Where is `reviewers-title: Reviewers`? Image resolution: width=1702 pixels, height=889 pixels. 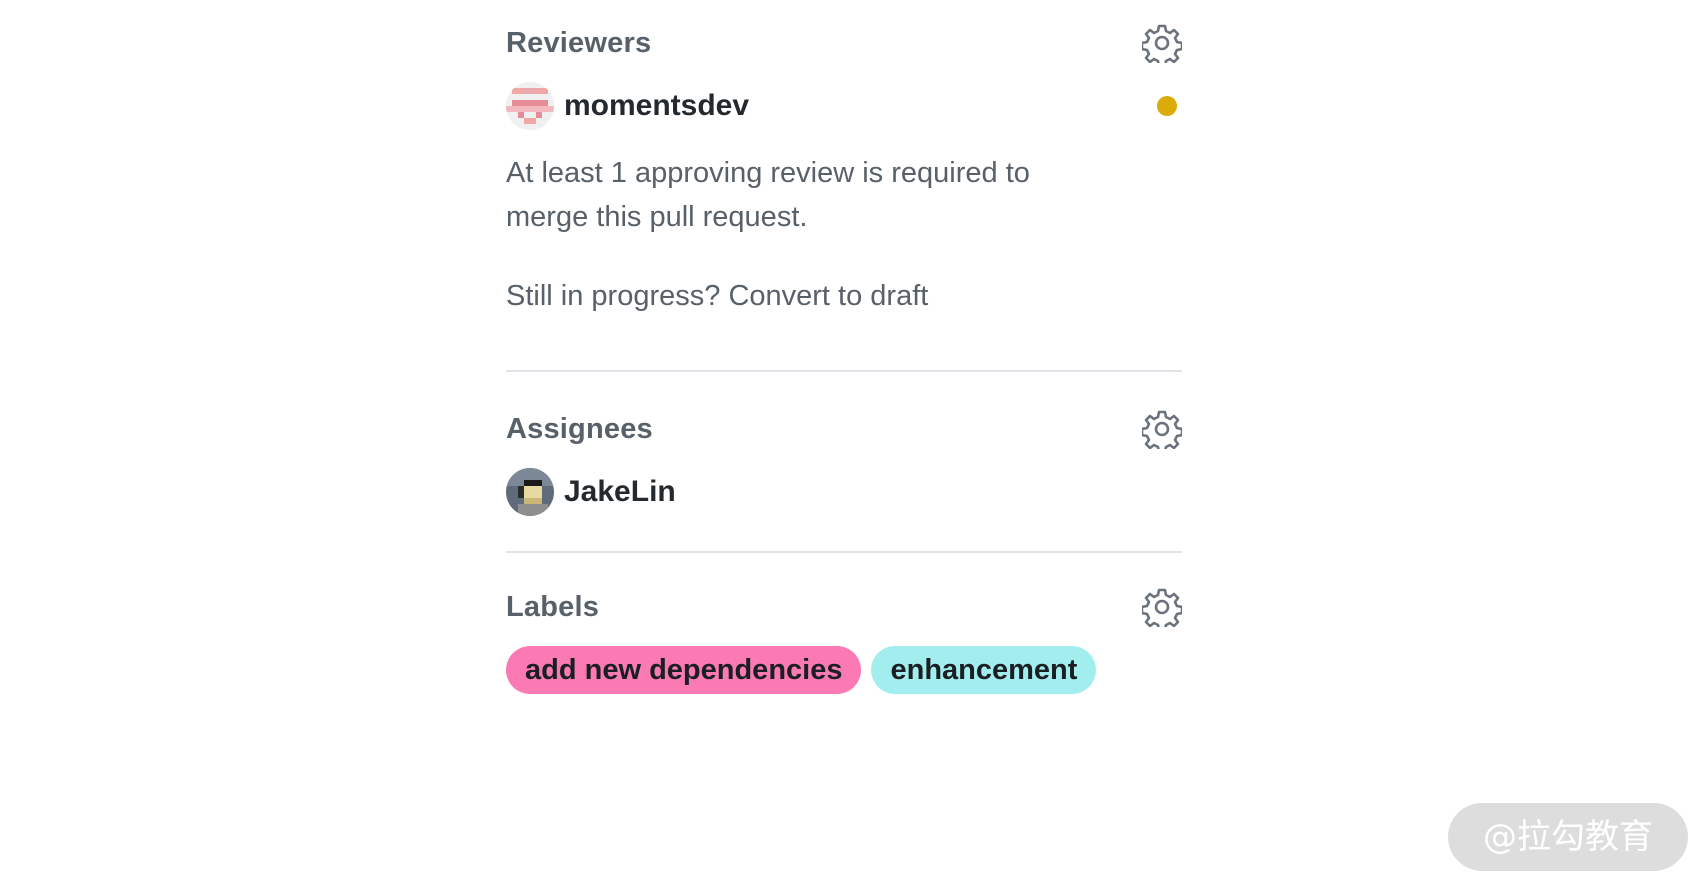 reviewers-title: Reviewers is located at coordinates (579, 42).